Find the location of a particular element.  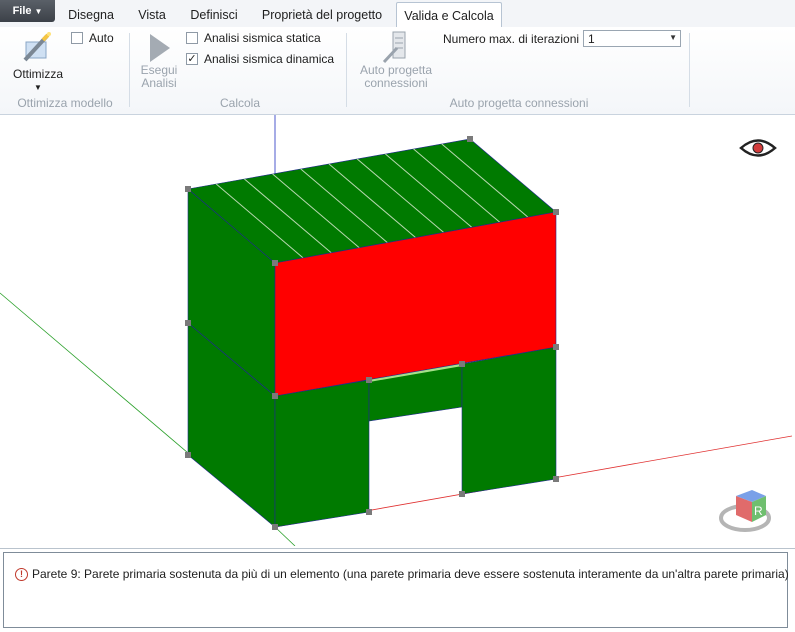

auto-checkbox-box is located at coordinates (77, 38).